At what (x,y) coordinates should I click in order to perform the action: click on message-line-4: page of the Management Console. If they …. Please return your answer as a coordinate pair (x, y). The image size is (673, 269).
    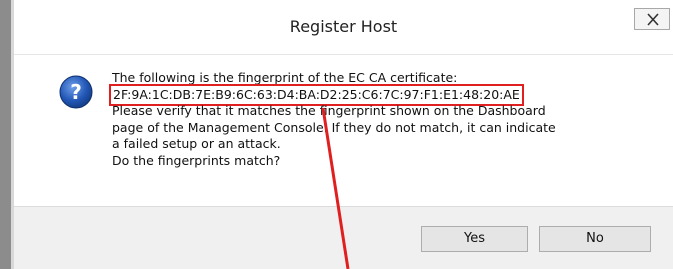
    Looking at the image, I should click on (334, 127).